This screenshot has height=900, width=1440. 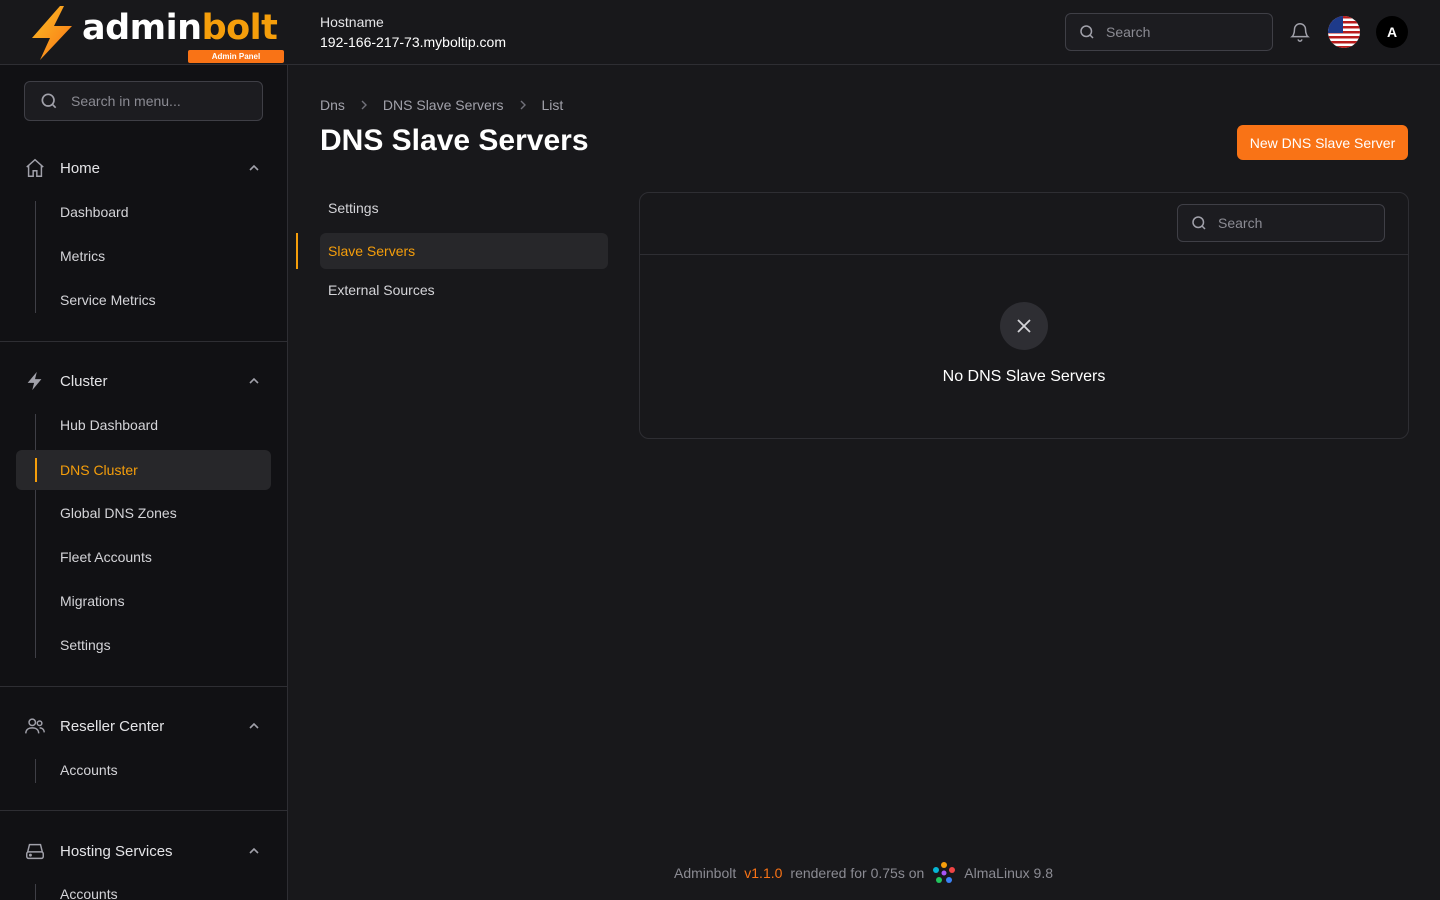 What do you see at coordinates (35, 167) in the screenshot?
I see `home-icon` at bounding box center [35, 167].